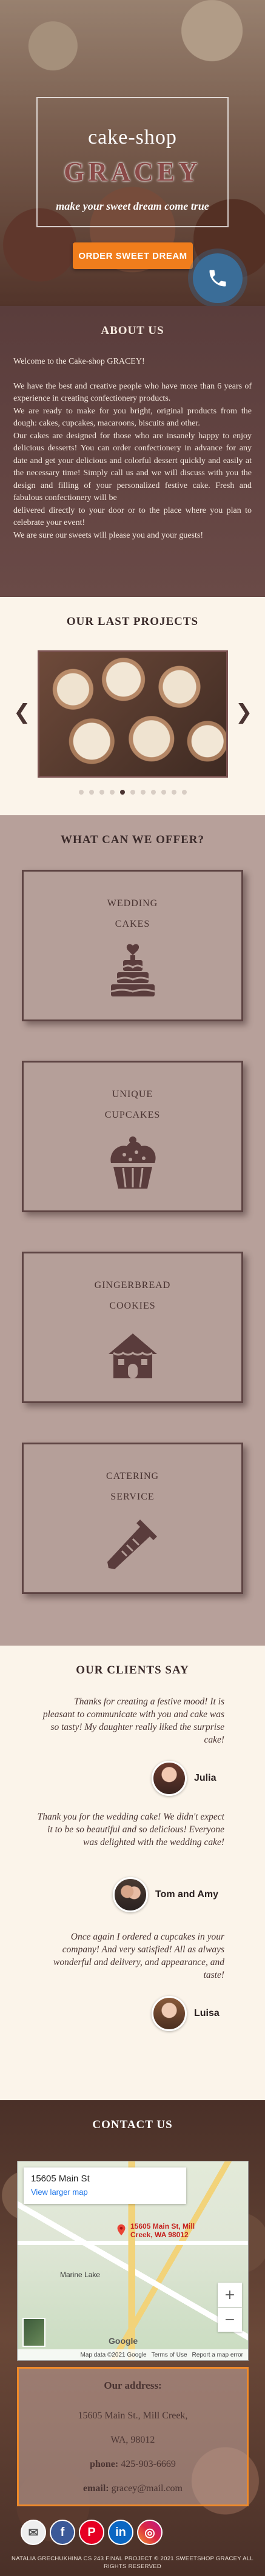  What do you see at coordinates (162, 2230) in the screenshot?
I see `map-pin-label: 15605 Main St, Mill Creek, WA 98012` at bounding box center [162, 2230].